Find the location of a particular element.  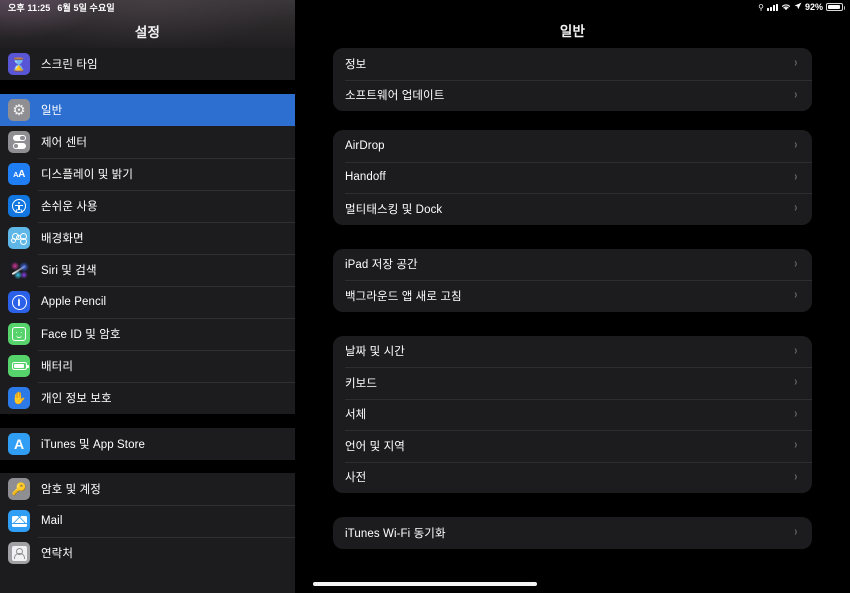

settings-card-sync: iTunes Wi-Fi 동기화 › is located at coordinates (572, 533).